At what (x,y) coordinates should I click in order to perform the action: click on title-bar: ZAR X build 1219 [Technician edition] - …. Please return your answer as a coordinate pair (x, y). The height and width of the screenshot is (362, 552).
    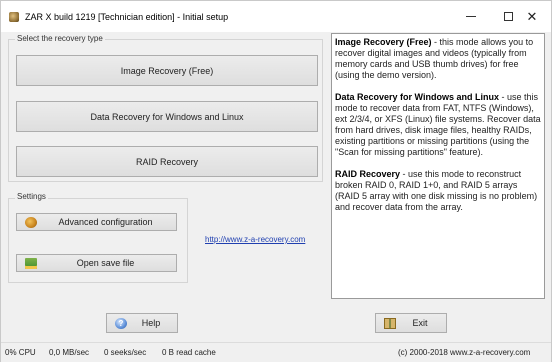
    Looking at the image, I should click on (276, 16).